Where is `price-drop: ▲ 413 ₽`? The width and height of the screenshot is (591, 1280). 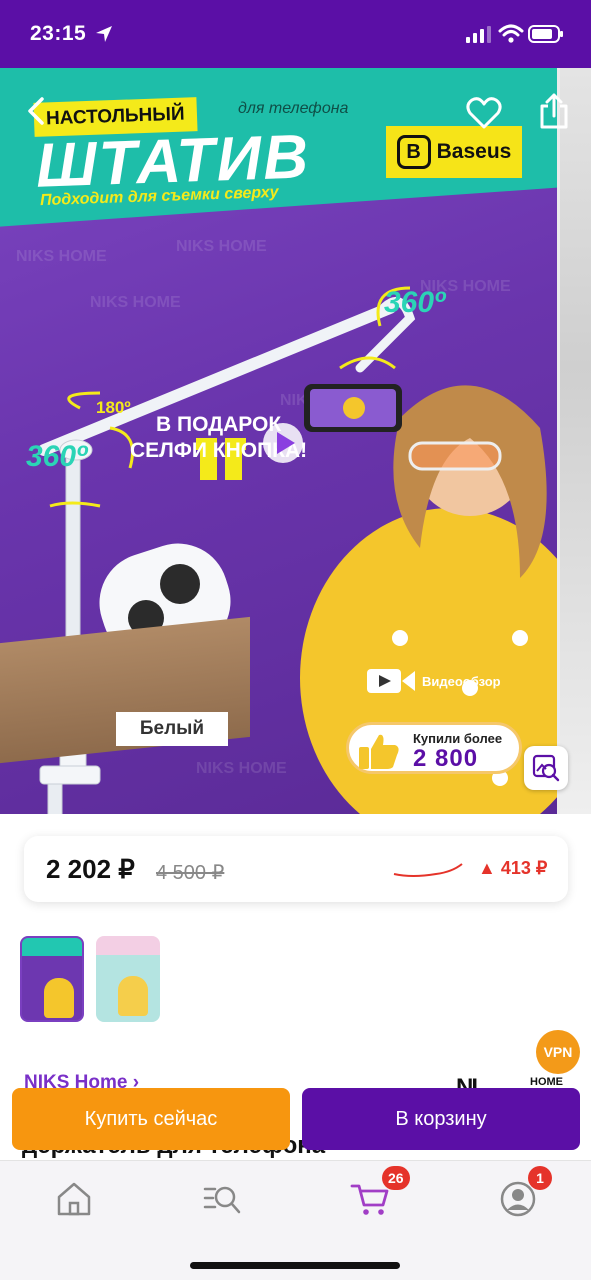 price-drop: ▲ 413 ₽ is located at coordinates (513, 868).